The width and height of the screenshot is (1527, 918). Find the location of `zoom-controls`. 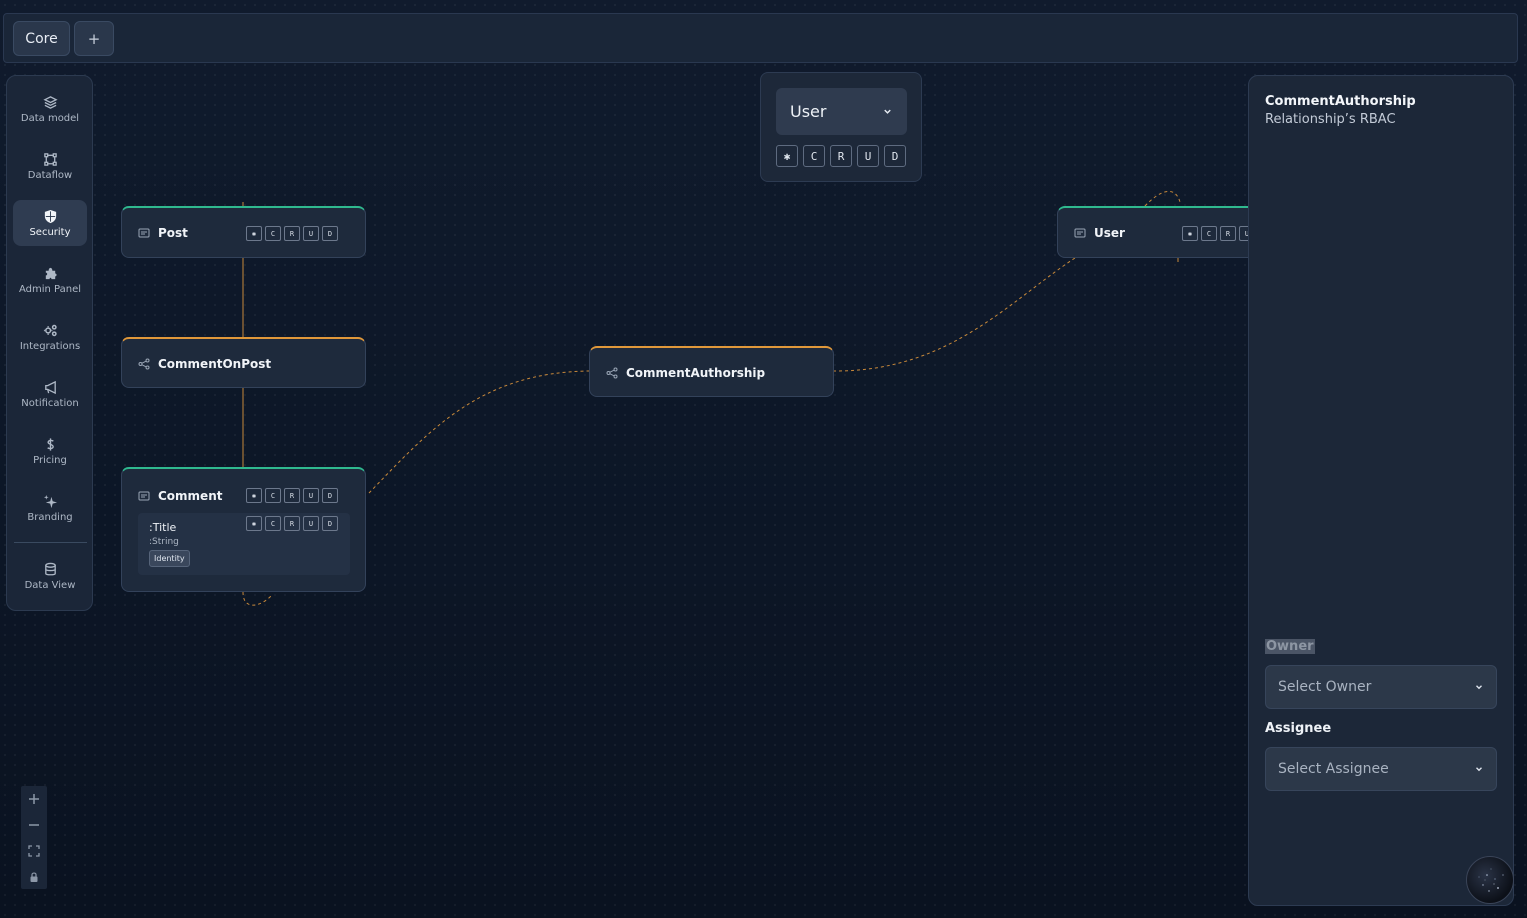

zoom-controls is located at coordinates (34, 837).